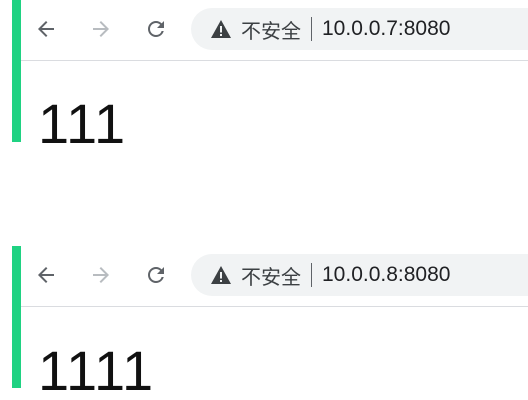  I want to click on page-body-text: 1111, so click(96, 369).